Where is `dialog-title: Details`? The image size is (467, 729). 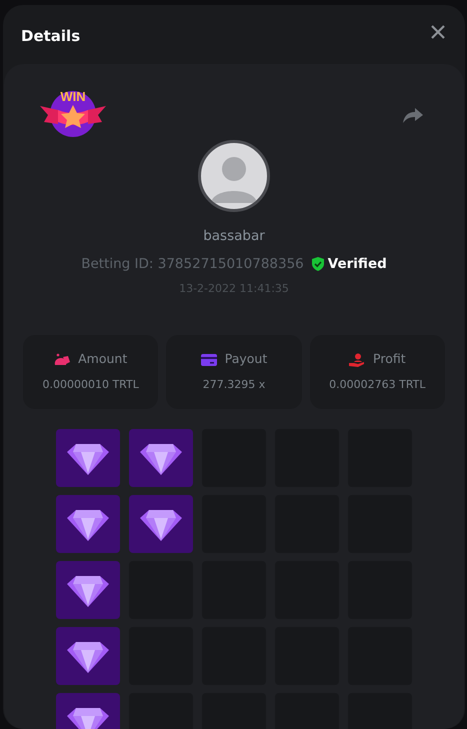 dialog-title: Details is located at coordinates (50, 36).